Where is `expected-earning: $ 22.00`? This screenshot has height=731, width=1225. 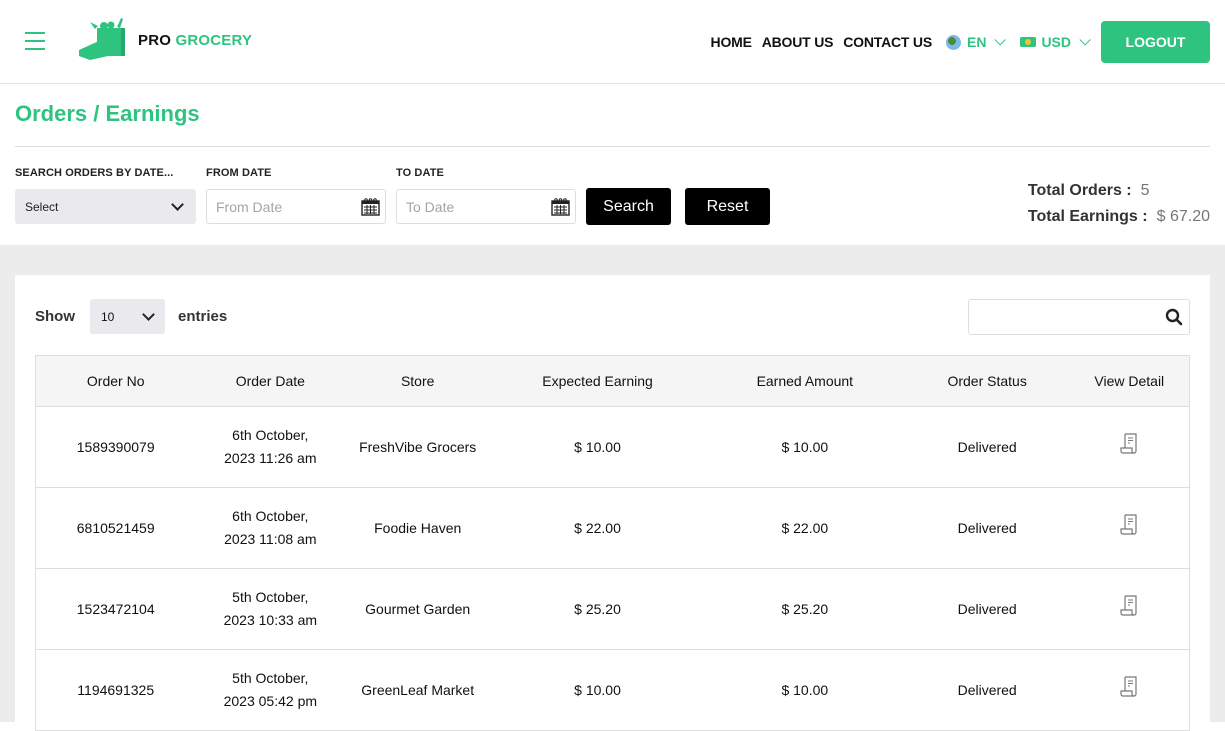
expected-earning: $ 22.00 is located at coordinates (597, 527).